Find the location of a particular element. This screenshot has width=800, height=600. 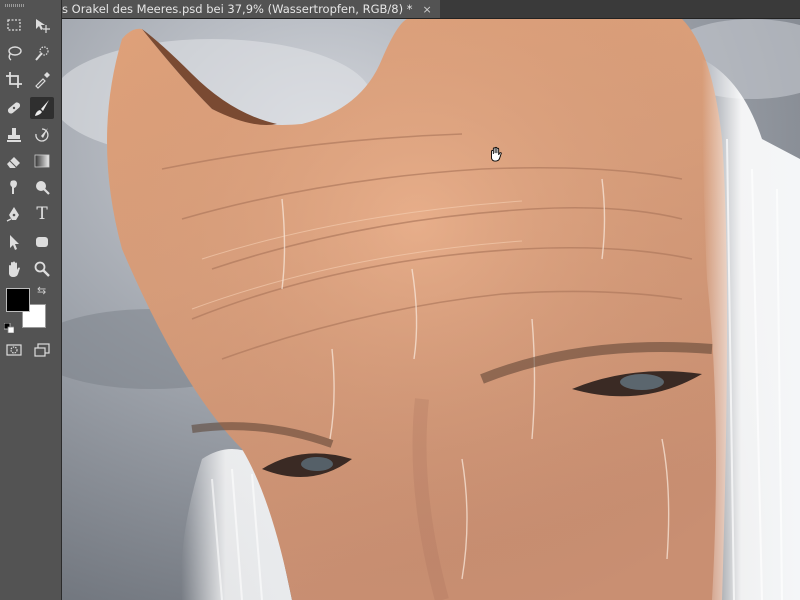

eyedropper-icon is located at coordinates (42, 80).